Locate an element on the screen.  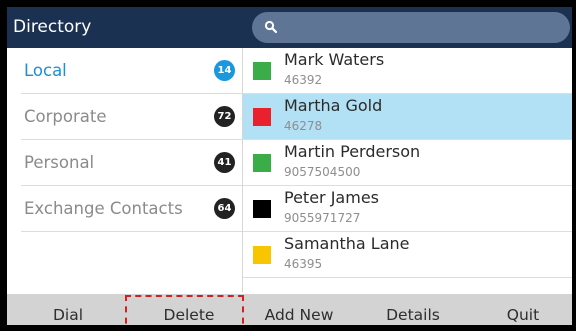
contact-row: Samantha Lane 46395 is located at coordinates (407, 255).